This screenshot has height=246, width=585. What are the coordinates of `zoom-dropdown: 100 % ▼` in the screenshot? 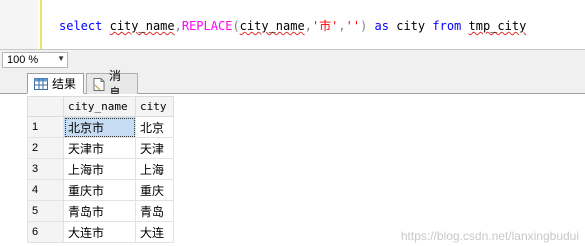 It's located at (35, 60).